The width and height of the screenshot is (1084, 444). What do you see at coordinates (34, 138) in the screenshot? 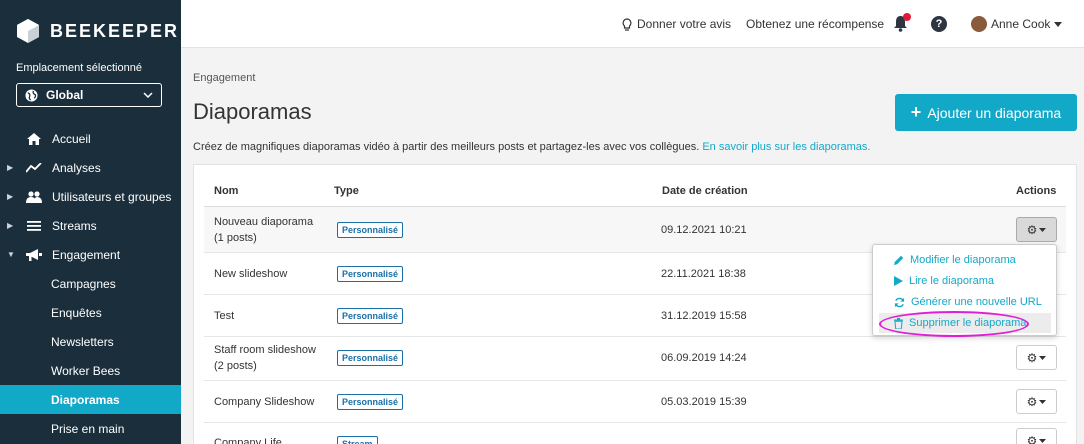
I see `home-icon` at bounding box center [34, 138].